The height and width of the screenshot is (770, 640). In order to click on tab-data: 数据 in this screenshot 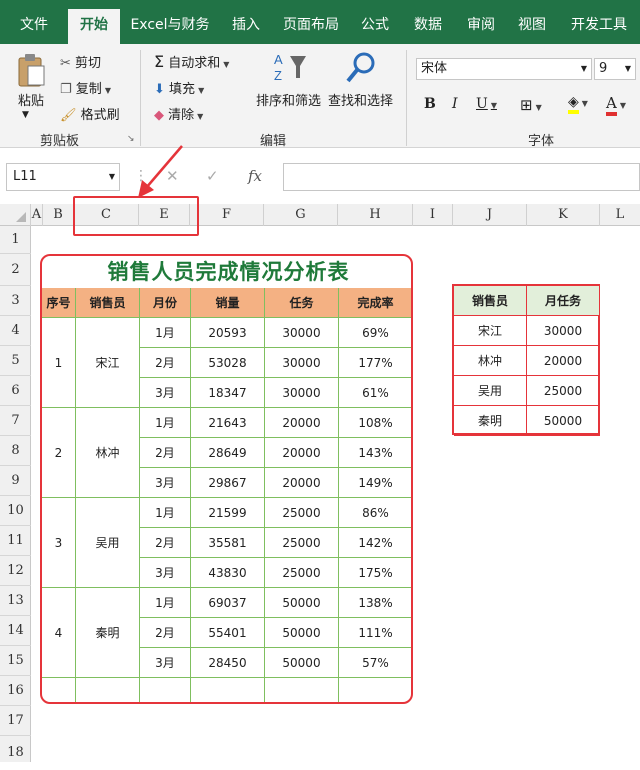, I will do `click(428, 22)`.